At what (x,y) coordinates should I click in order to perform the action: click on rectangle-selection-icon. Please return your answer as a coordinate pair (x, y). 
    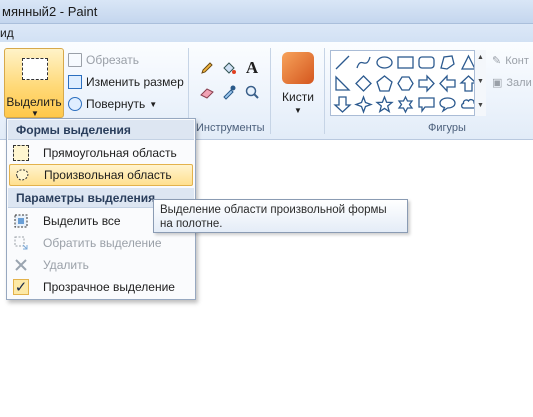
    Looking at the image, I should click on (21, 153).